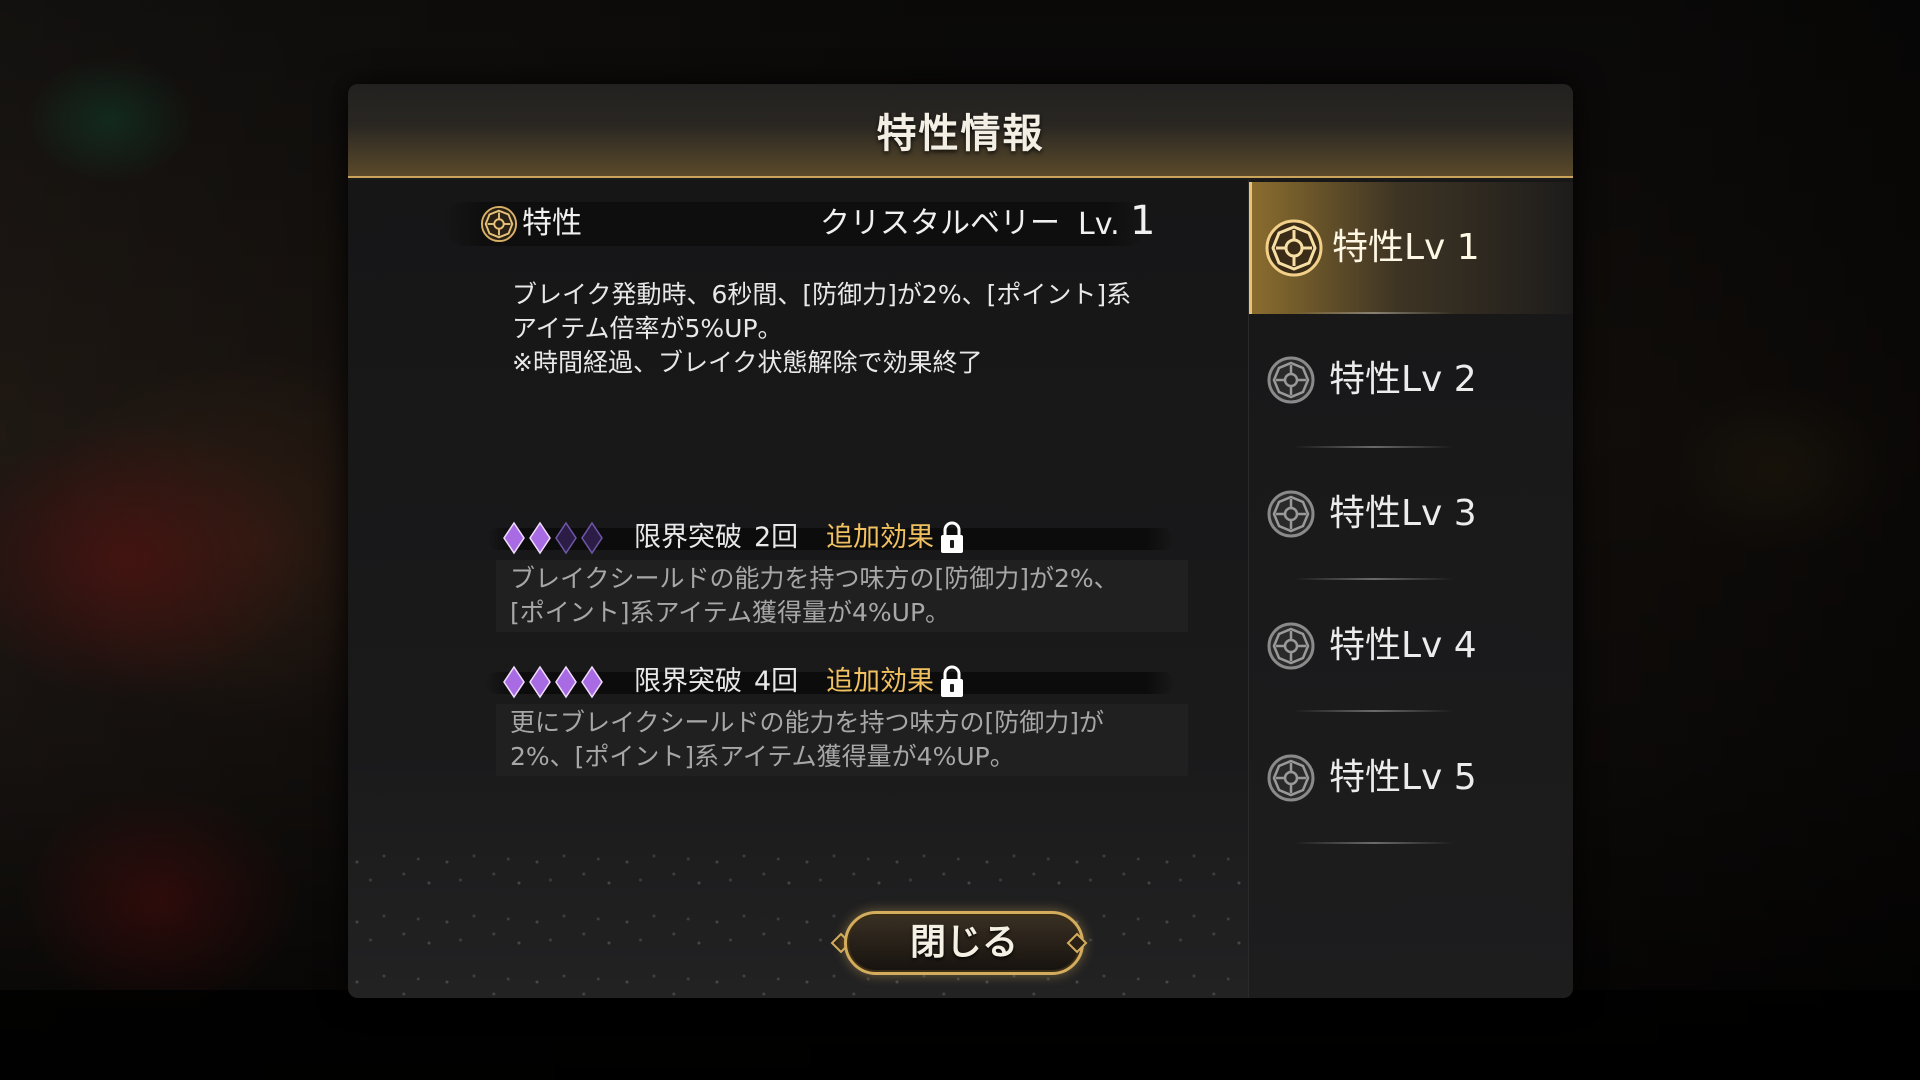  Describe the element at coordinates (776, 681) in the screenshot. I see `limit-break-count: 4回` at that location.